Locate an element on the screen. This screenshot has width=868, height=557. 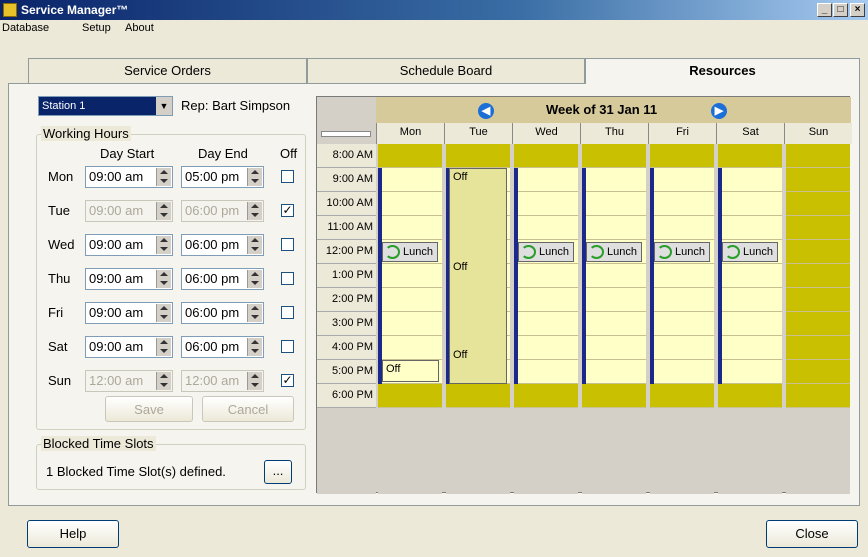
day-end-input: 12:00 am is located at coordinates (222, 381).